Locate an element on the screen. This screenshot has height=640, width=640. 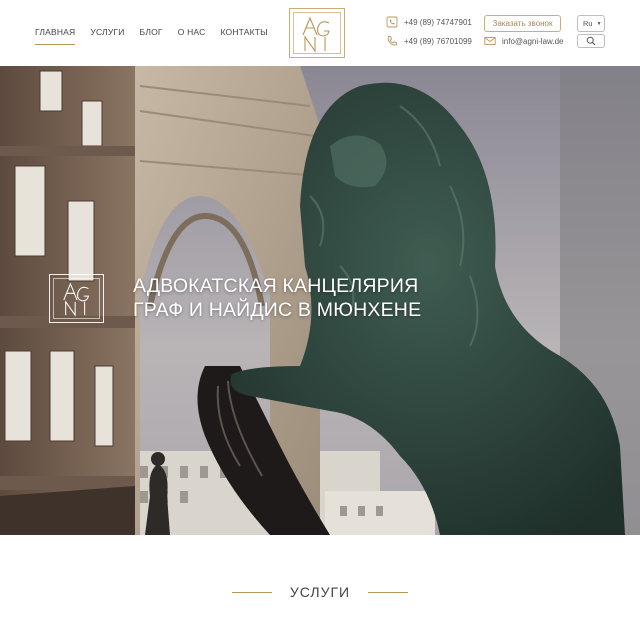
logo-monogram is located at coordinates (316, 34).